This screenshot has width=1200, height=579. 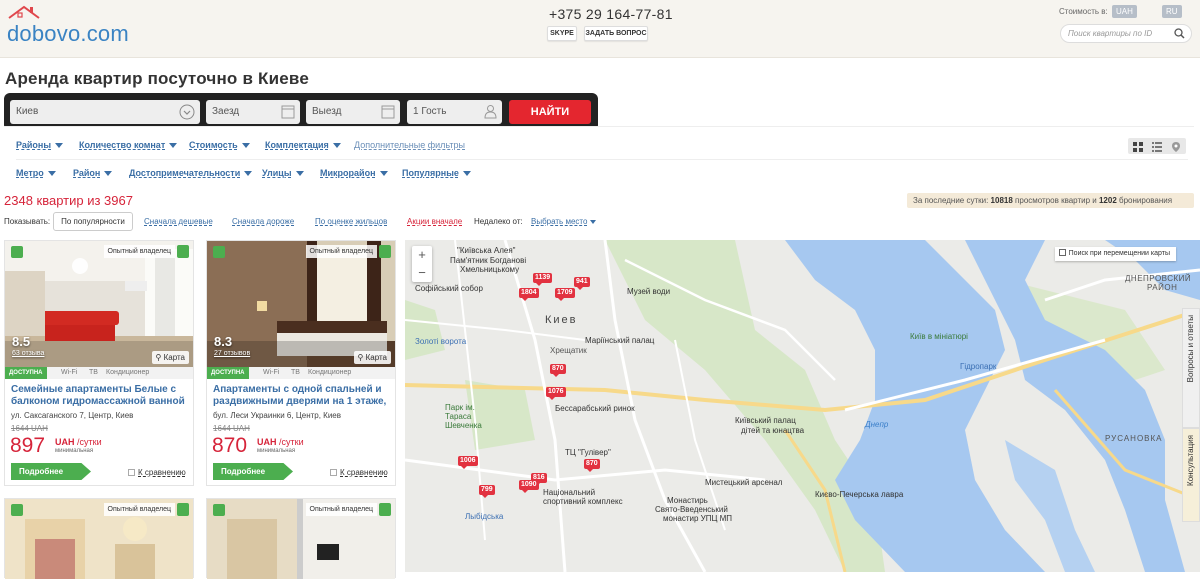 I want to click on currency-select: UAH, so click(x=1124, y=11).